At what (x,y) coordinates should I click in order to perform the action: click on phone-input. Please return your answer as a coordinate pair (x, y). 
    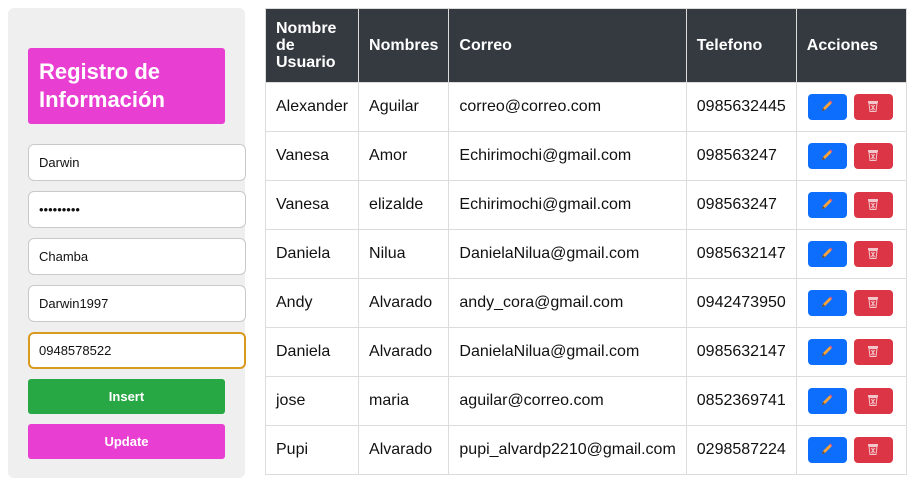
    Looking at the image, I should click on (137, 350).